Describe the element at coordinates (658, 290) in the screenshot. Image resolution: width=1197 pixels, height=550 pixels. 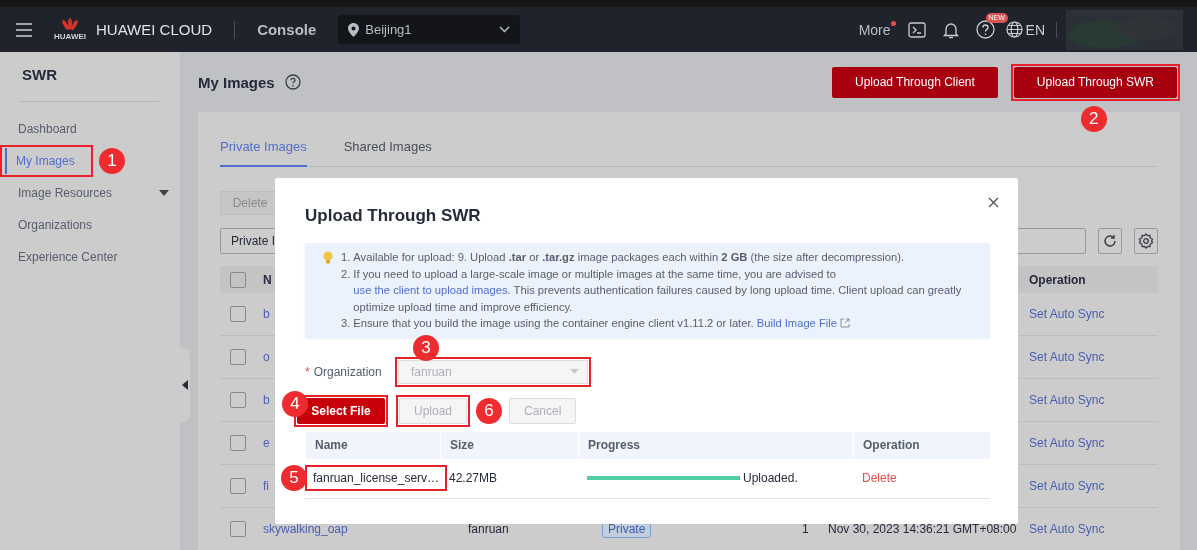
I see `note-text: If you need to upload a large-scale image or multiple images at the same time, you are advised to use the client to upload images. This prevents authentication failures caused by long upload time. Client upload can greatly optimize upload time and improve efficiency.` at that location.